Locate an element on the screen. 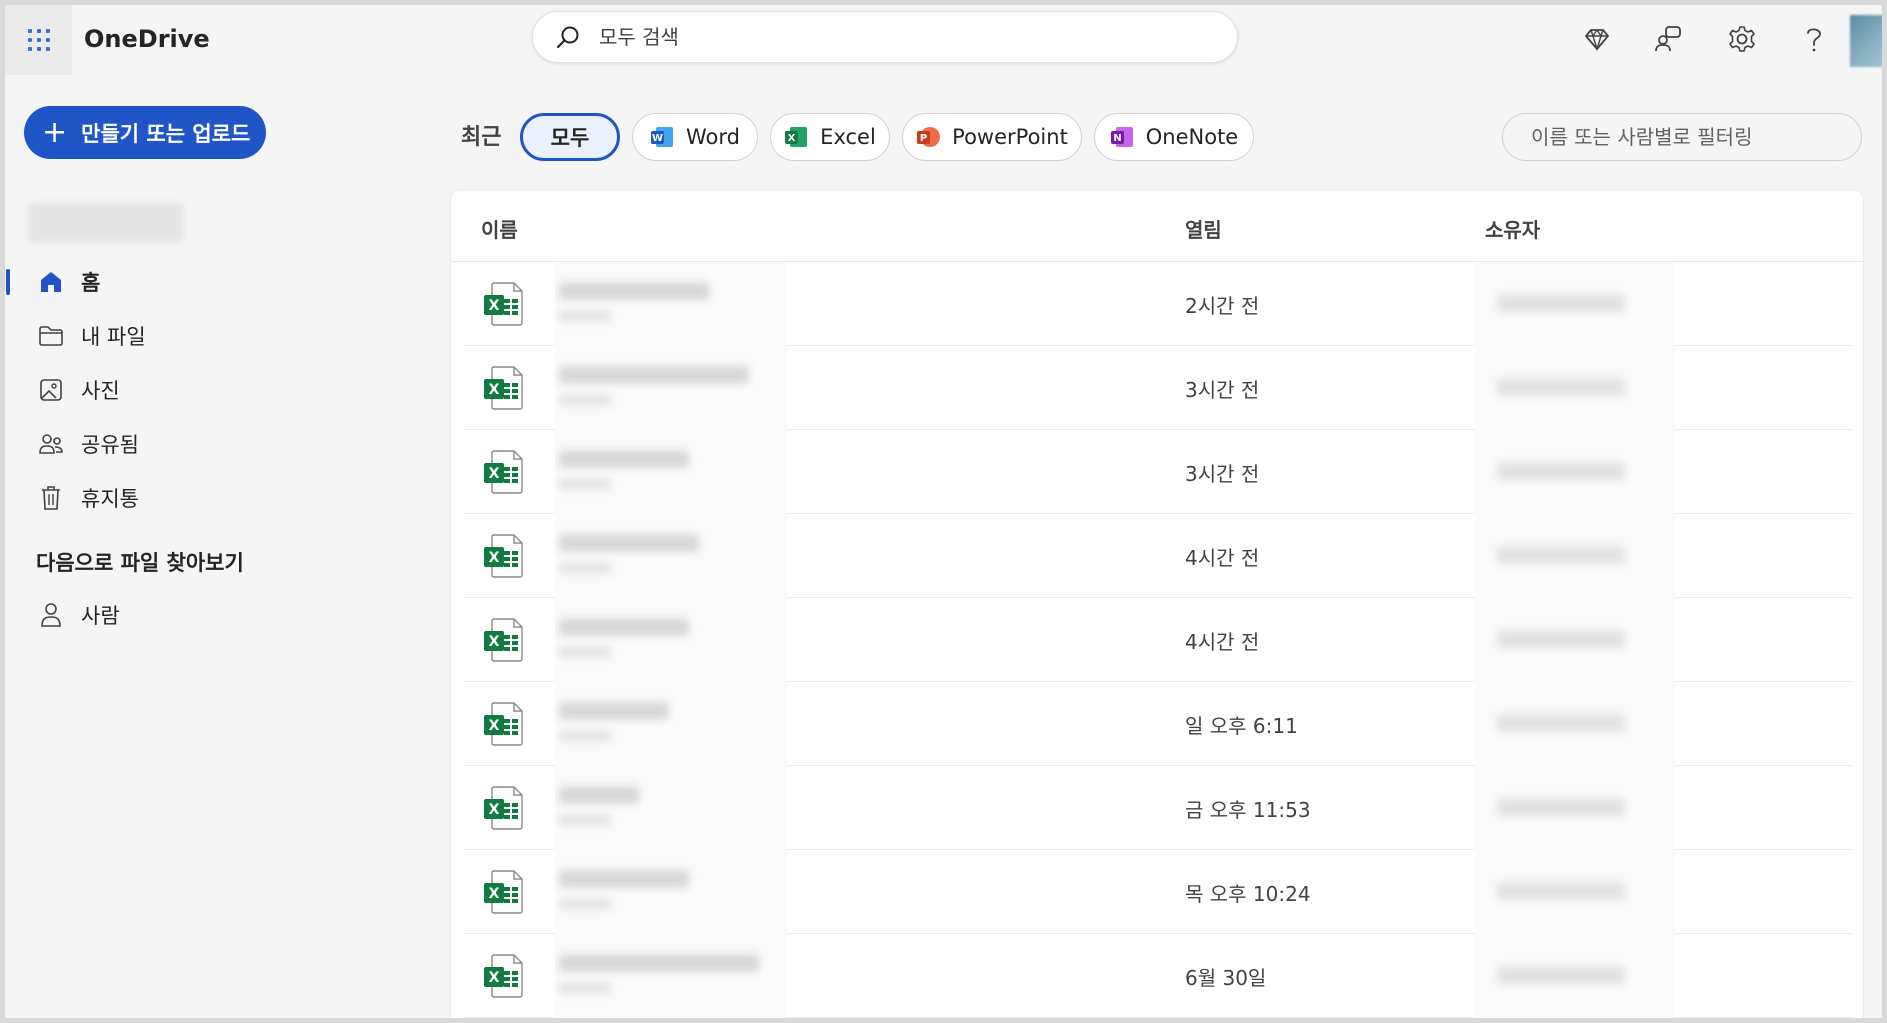  feedback-icon is located at coordinates (1668, 39).